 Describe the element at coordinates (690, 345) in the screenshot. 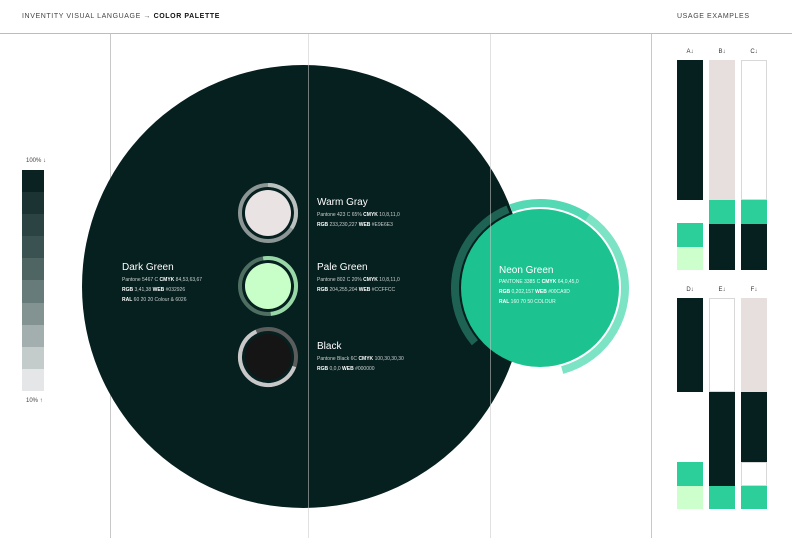

I see `usage-d-dark` at that location.